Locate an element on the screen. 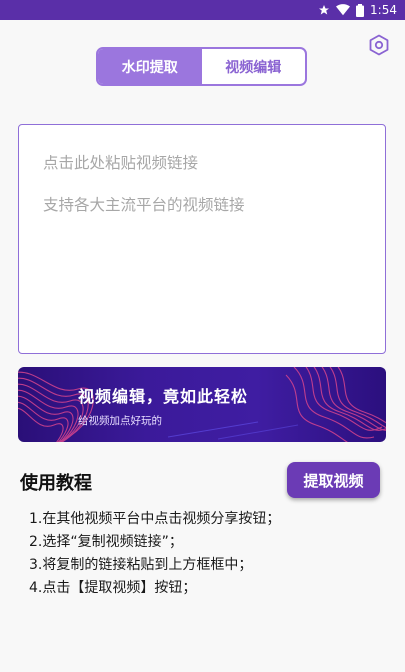 Image resolution: width=405 pixels, height=672 pixels. mode-tabs: 水印提取 视频编辑 is located at coordinates (201, 66).